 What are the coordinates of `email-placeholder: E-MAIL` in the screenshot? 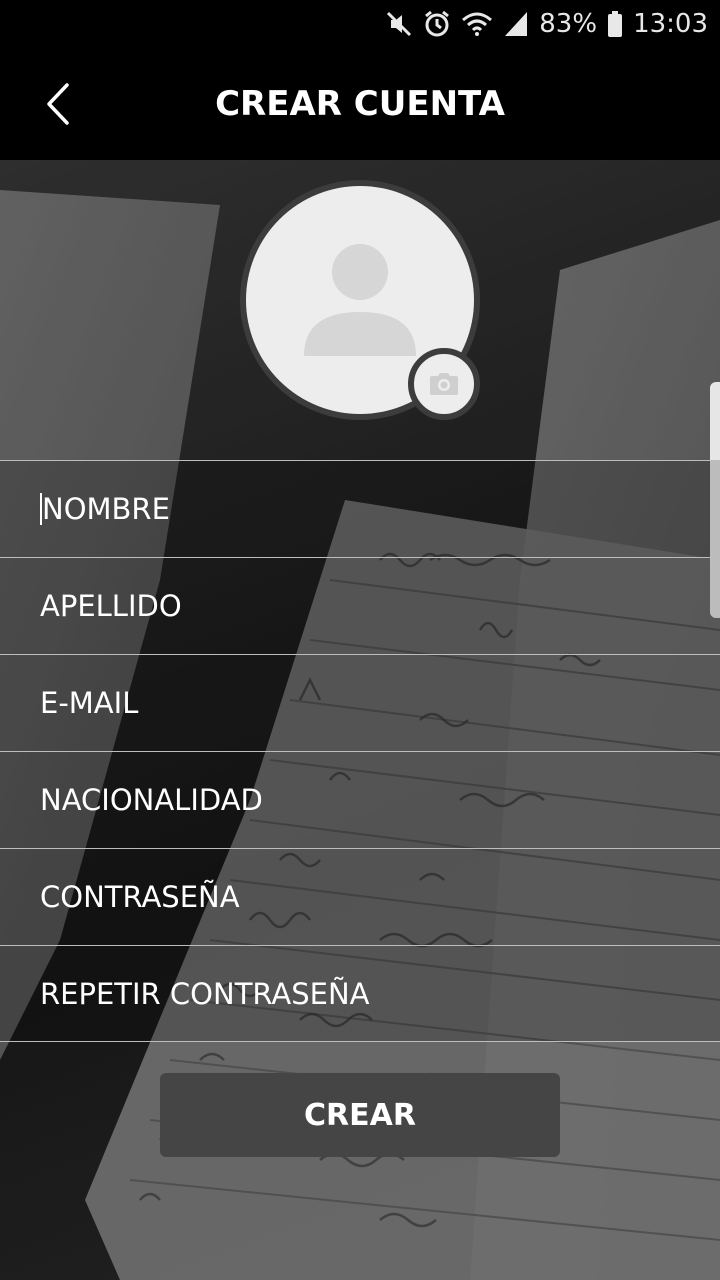 It's located at (89, 703).